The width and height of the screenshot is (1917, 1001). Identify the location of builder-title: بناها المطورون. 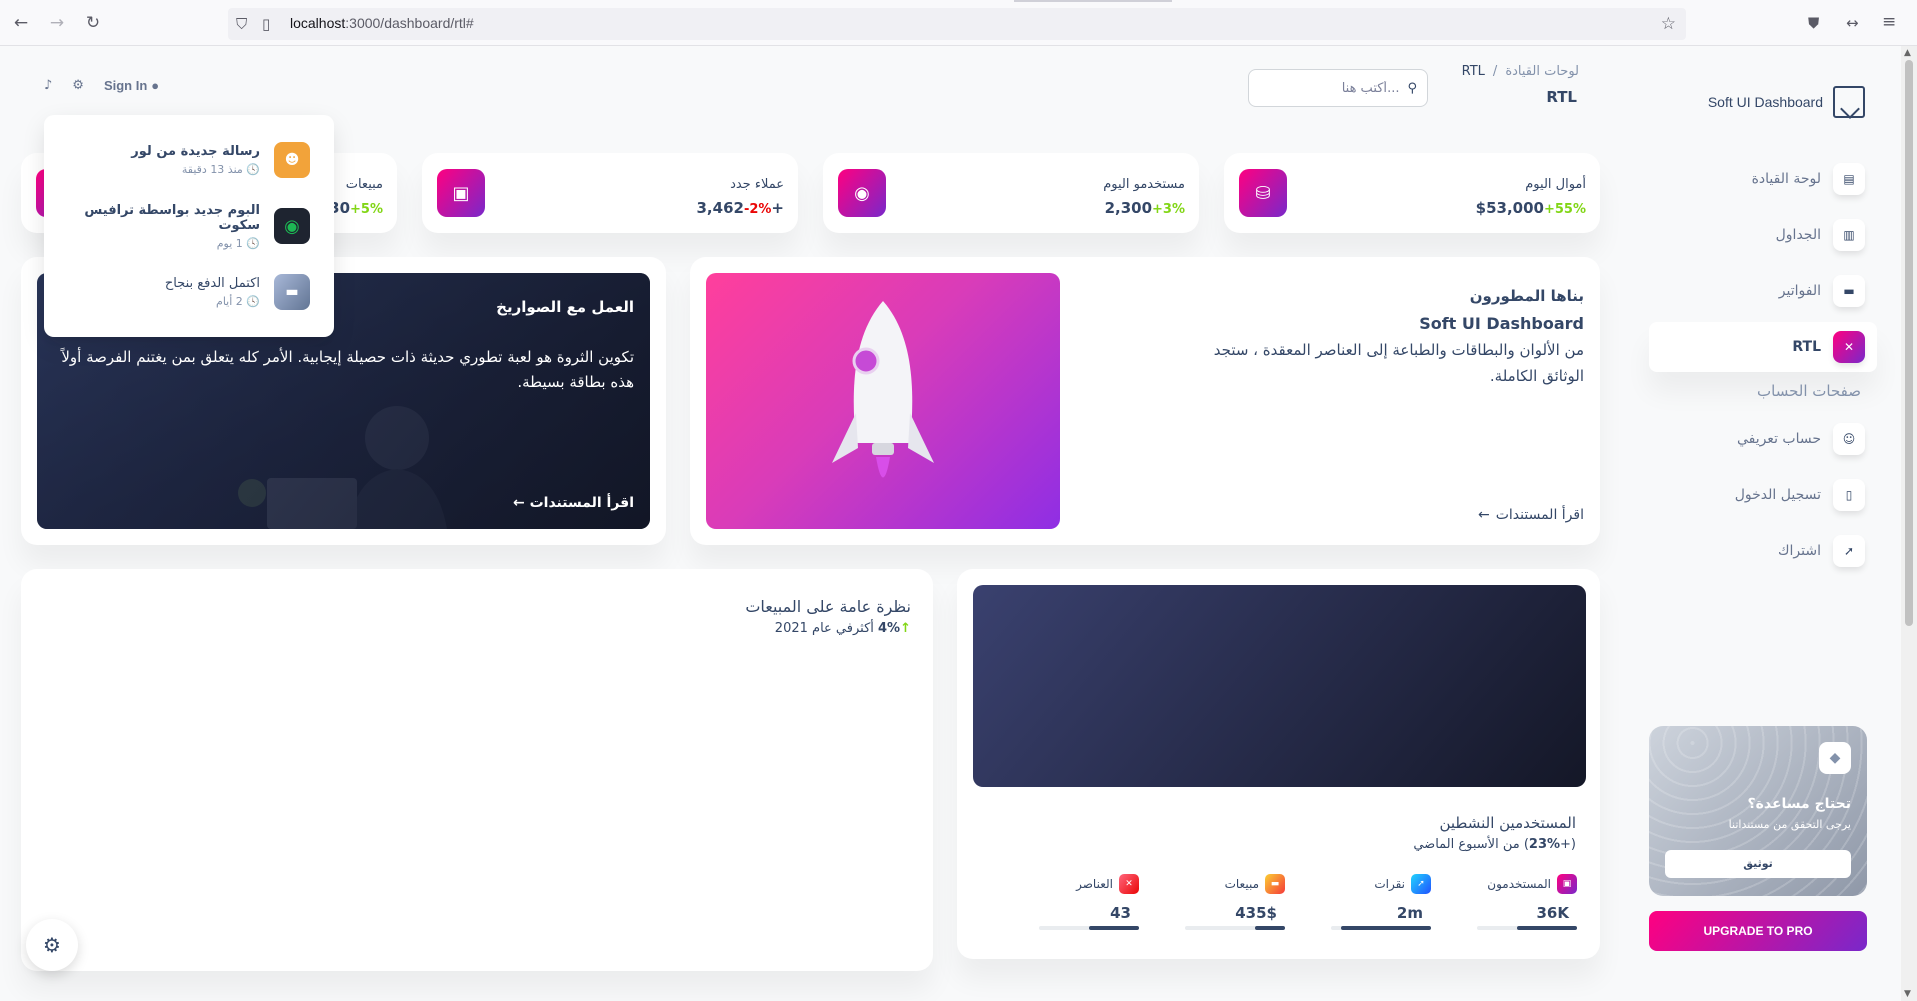
(1526, 296).